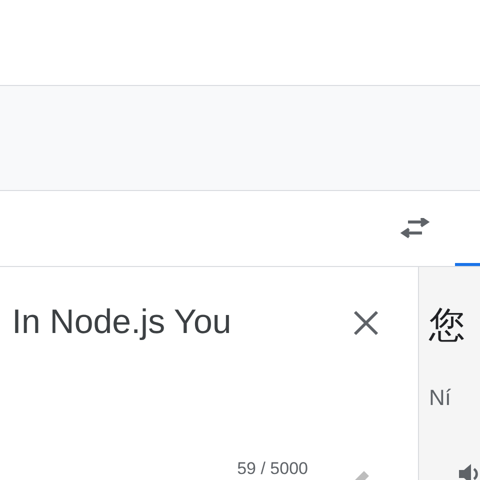  I want to click on translated-text: 您, so click(447, 325).